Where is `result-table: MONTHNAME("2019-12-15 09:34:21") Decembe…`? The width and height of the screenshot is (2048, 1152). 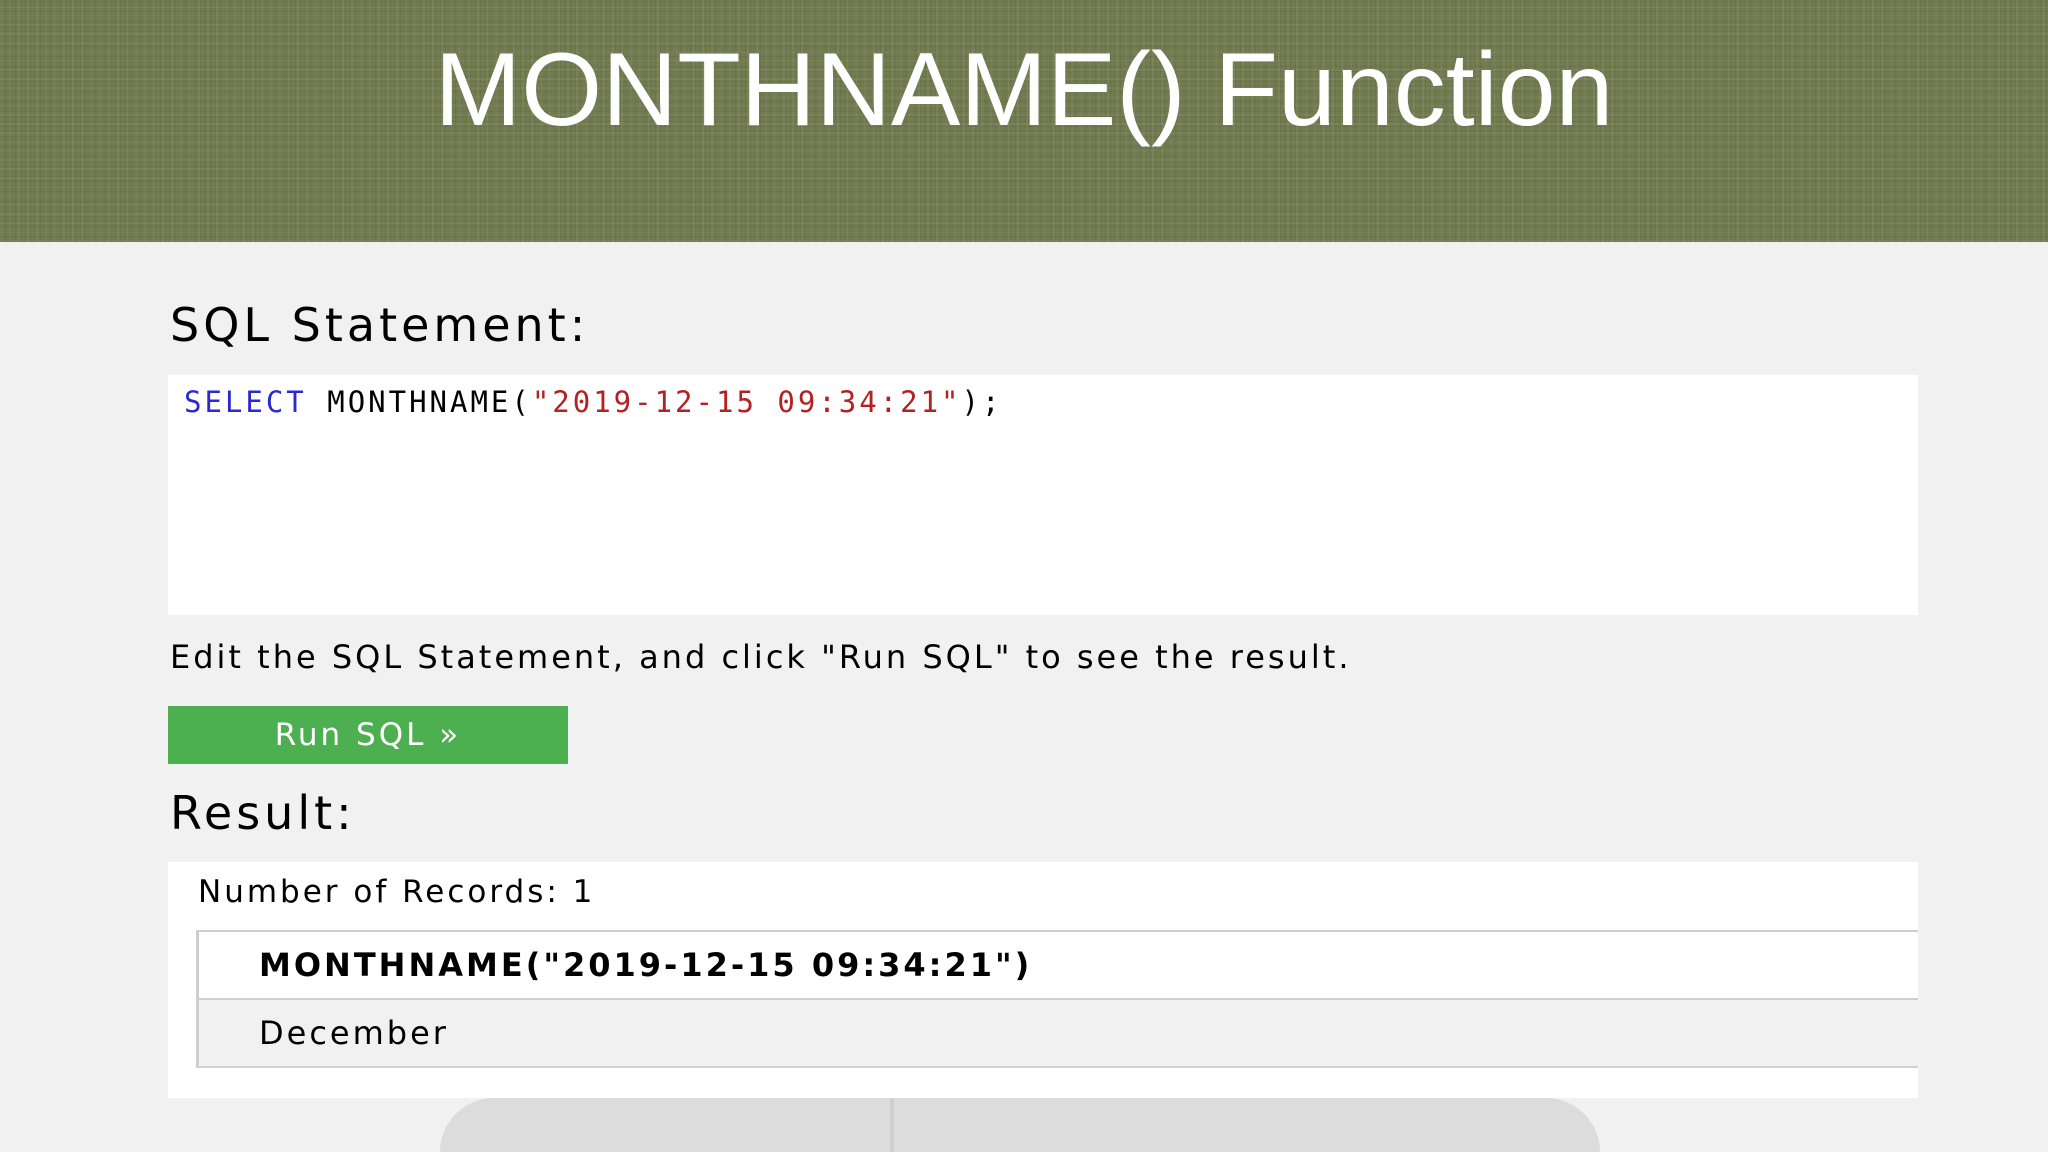 result-table: MONTHNAME("2019-12-15 09:34:21") Decembe… is located at coordinates (1057, 999).